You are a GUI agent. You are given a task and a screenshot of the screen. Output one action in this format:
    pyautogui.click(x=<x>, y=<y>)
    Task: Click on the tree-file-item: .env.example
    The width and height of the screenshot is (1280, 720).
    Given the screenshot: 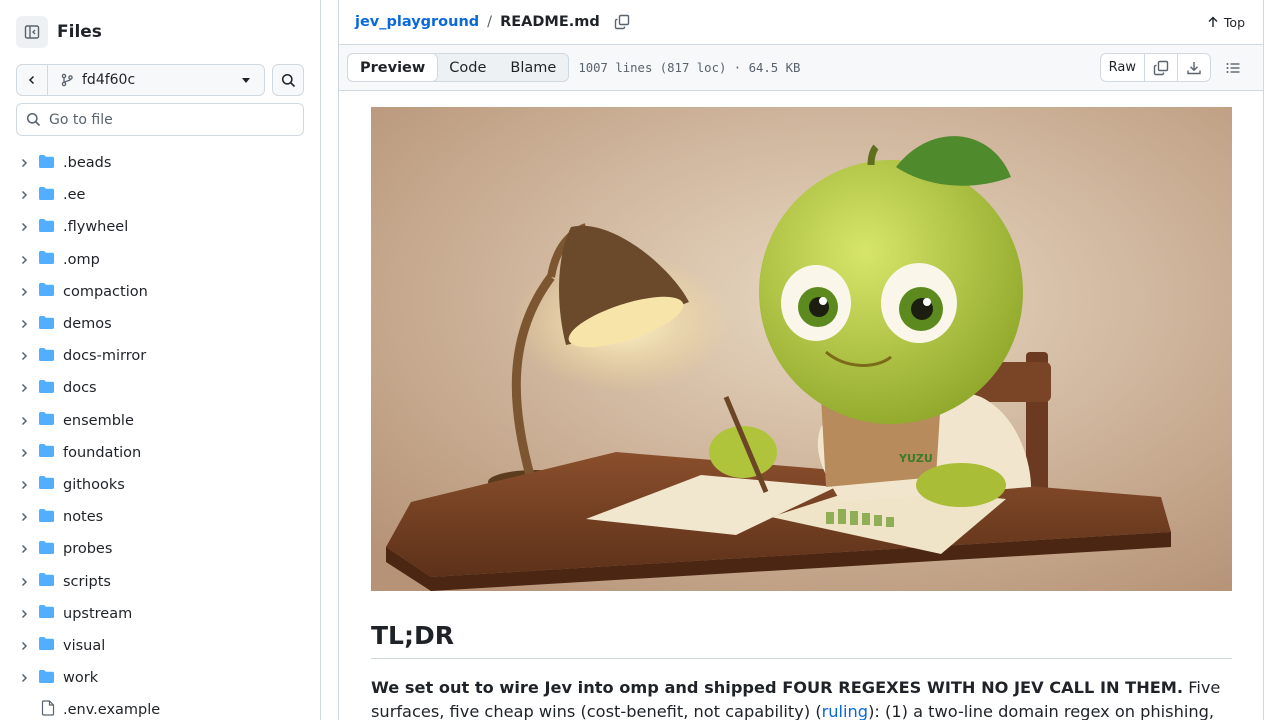 What is the action you would take?
    pyautogui.click(x=160, y=707)
    